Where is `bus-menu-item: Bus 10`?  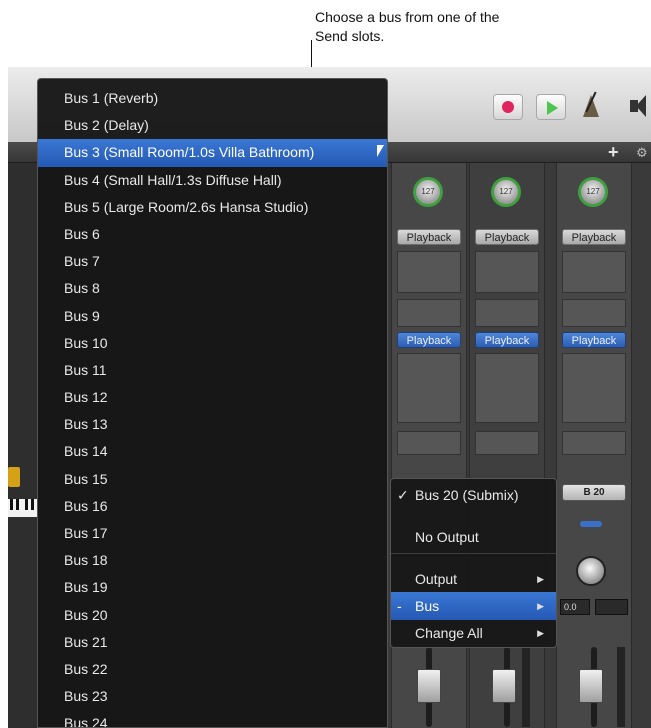 bus-menu-item: Bus 10 is located at coordinates (212, 343).